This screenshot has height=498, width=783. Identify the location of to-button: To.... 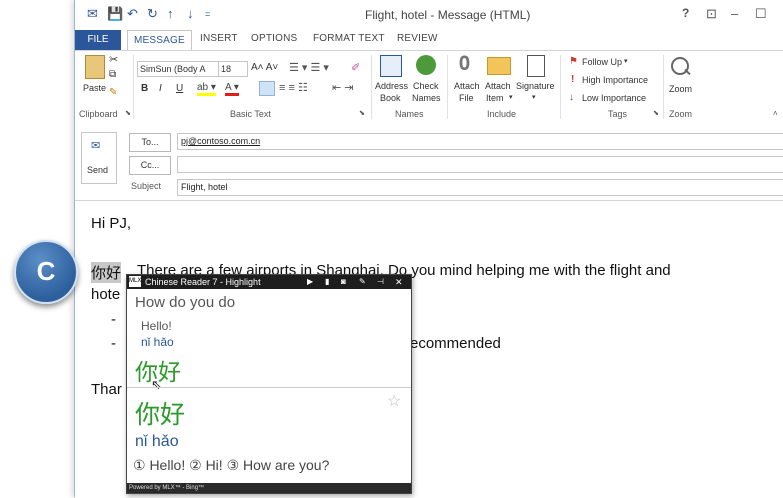
(150, 142).